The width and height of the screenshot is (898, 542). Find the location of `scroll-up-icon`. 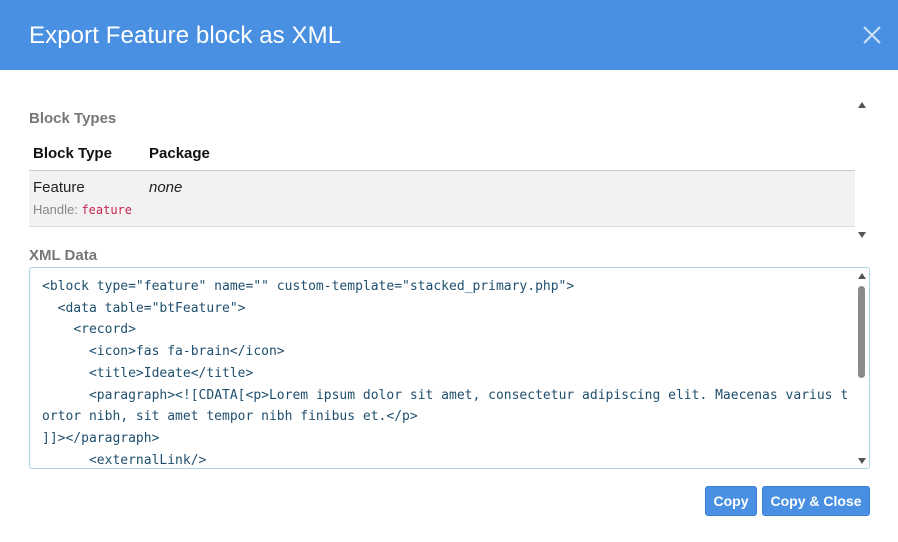

scroll-up-icon is located at coordinates (862, 105).